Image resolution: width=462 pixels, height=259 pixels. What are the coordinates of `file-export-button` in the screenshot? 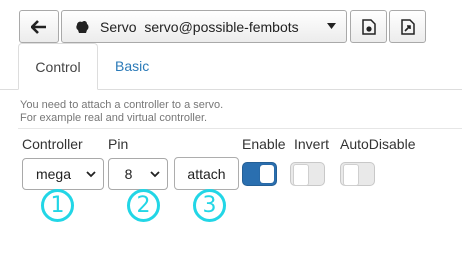 It's located at (407, 26).